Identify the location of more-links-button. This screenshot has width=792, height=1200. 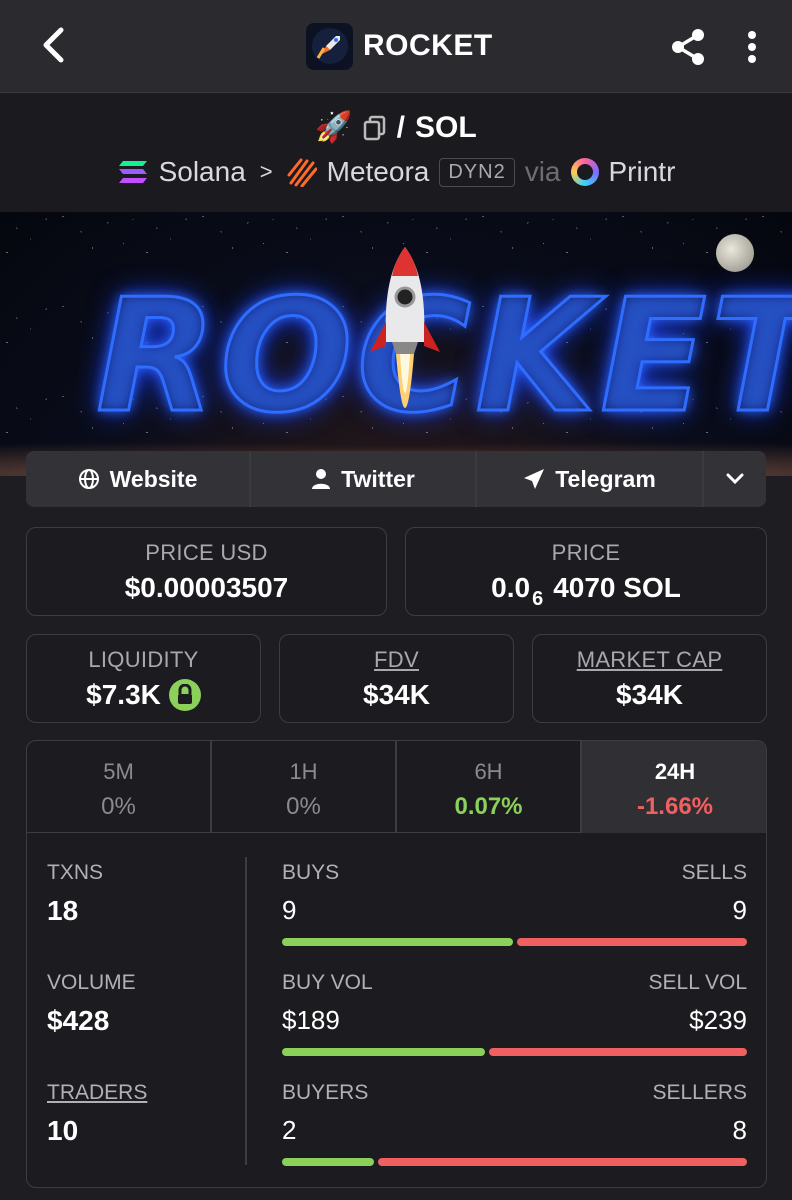
(735, 479).